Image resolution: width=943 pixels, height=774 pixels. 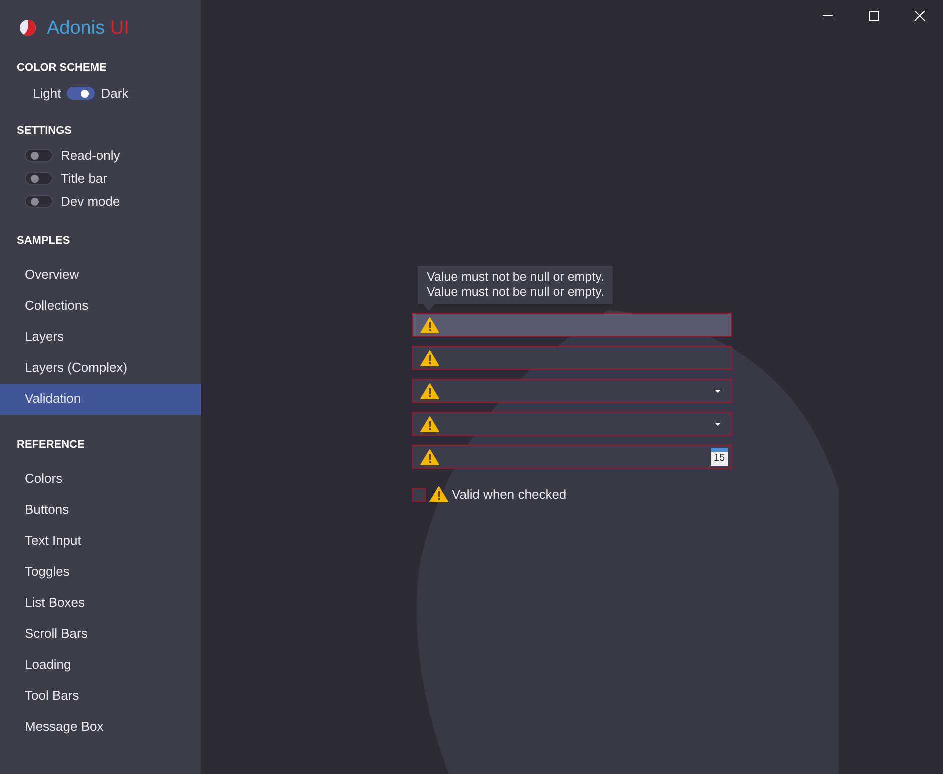 I want to click on checkbox, so click(x=419, y=495).